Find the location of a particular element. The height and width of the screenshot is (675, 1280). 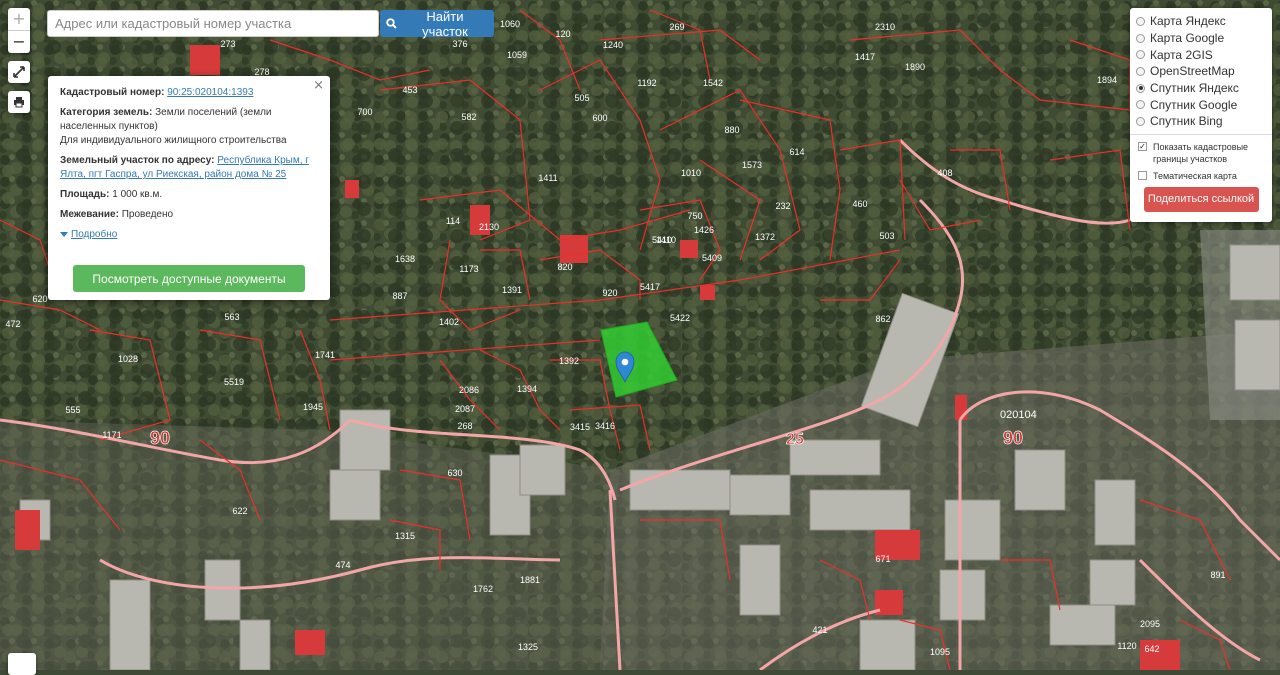

close-icon: × is located at coordinates (318, 86).